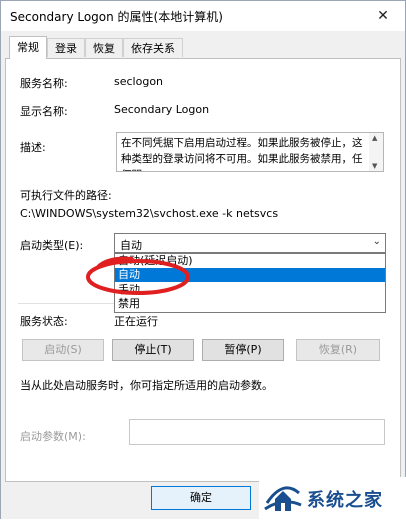  Describe the element at coordinates (104, 47) in the screenshot. I see `tab-recovery: 恢复` at that location.